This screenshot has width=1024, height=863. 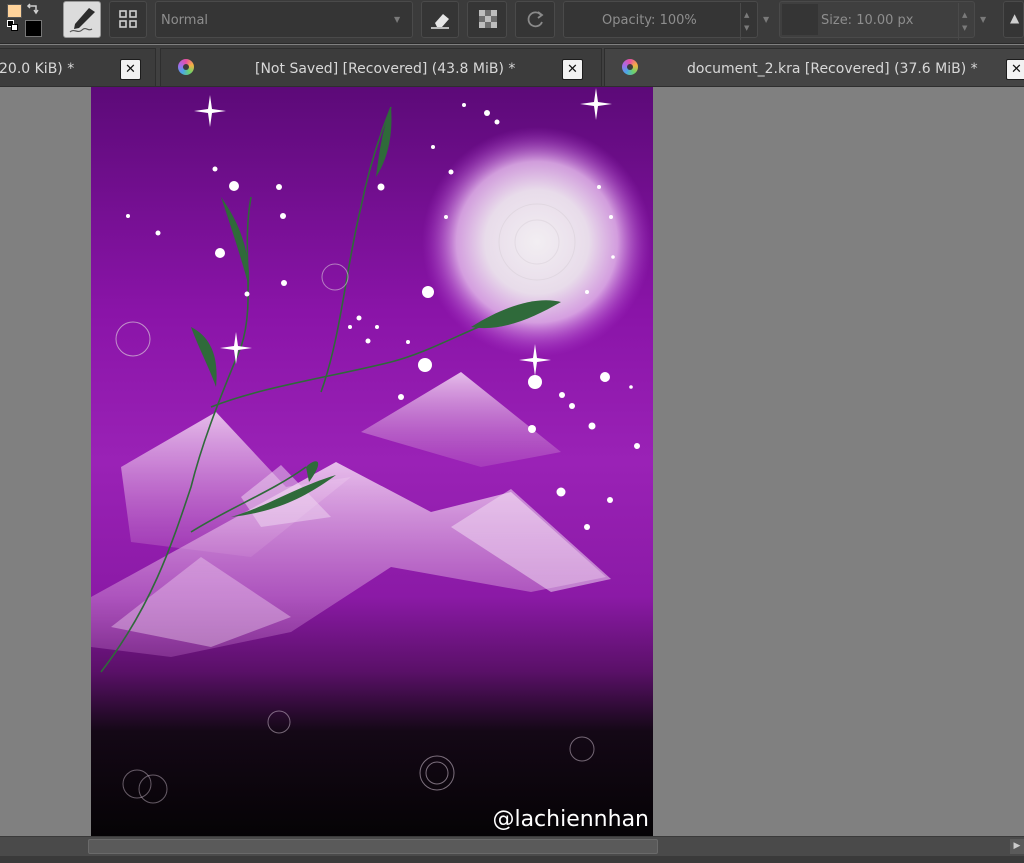 I want to click on document-tab-1: 20.0 KiB) * ✕, so click(x=78, y=67).